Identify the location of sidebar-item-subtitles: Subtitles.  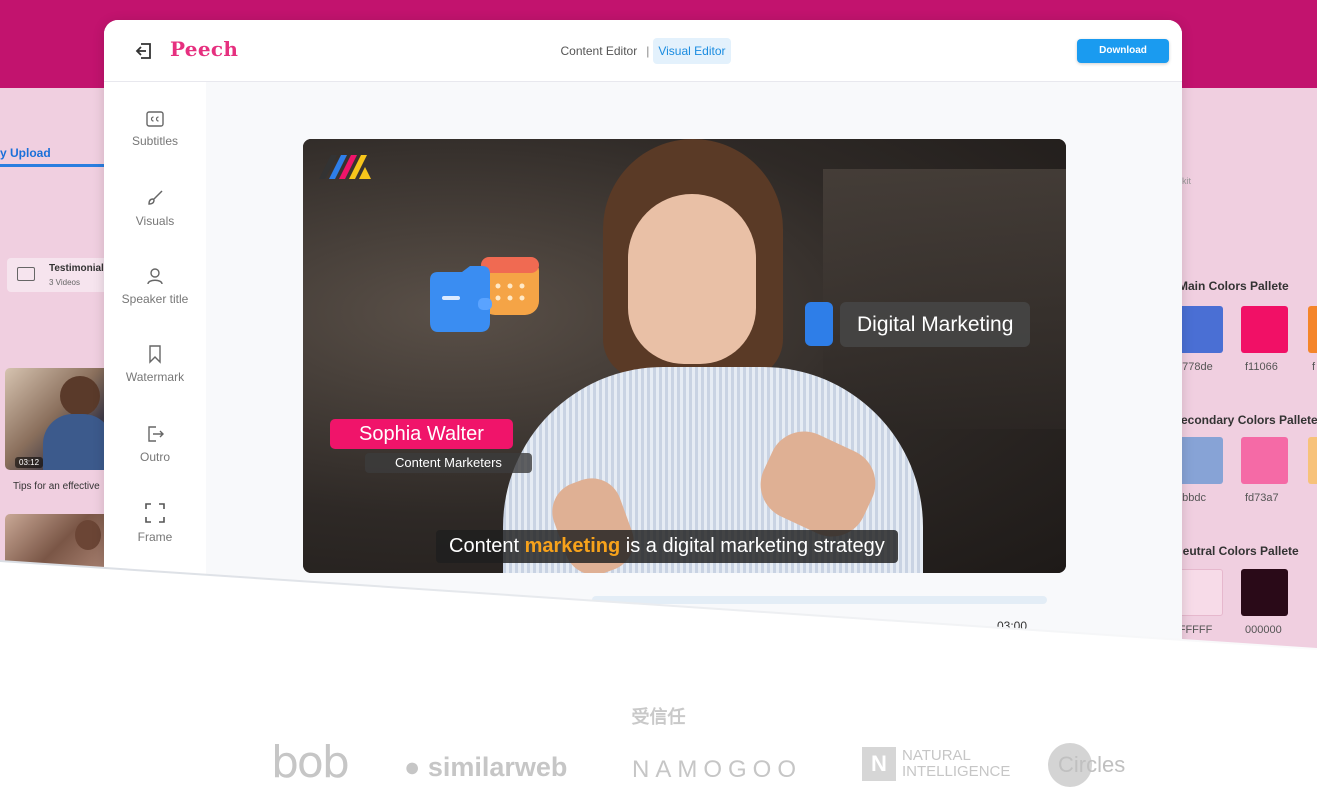
(155, 143).